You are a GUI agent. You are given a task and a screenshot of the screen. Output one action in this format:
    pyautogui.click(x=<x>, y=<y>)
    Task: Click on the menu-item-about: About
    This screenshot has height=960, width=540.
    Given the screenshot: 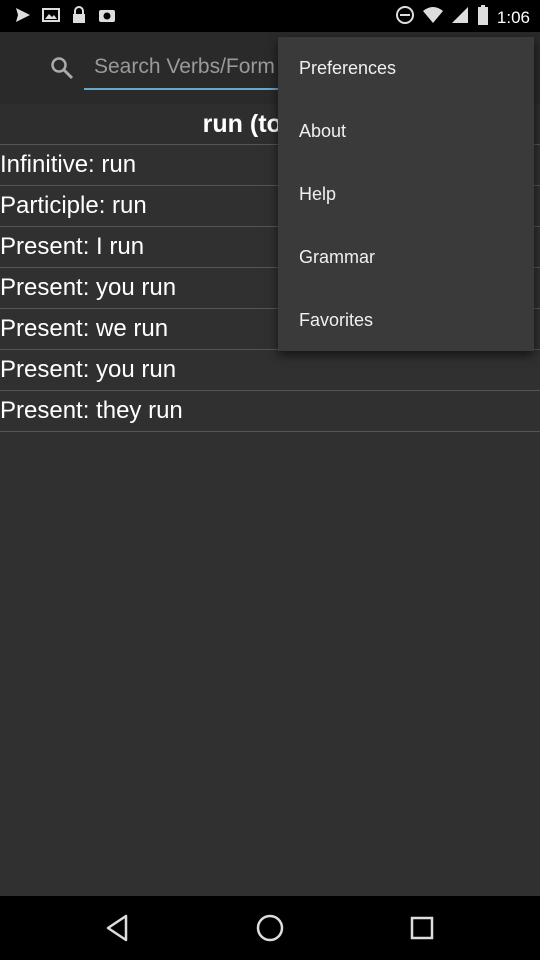 What is the action you would take?
    pyautogui.click(x=406, y=131)
    